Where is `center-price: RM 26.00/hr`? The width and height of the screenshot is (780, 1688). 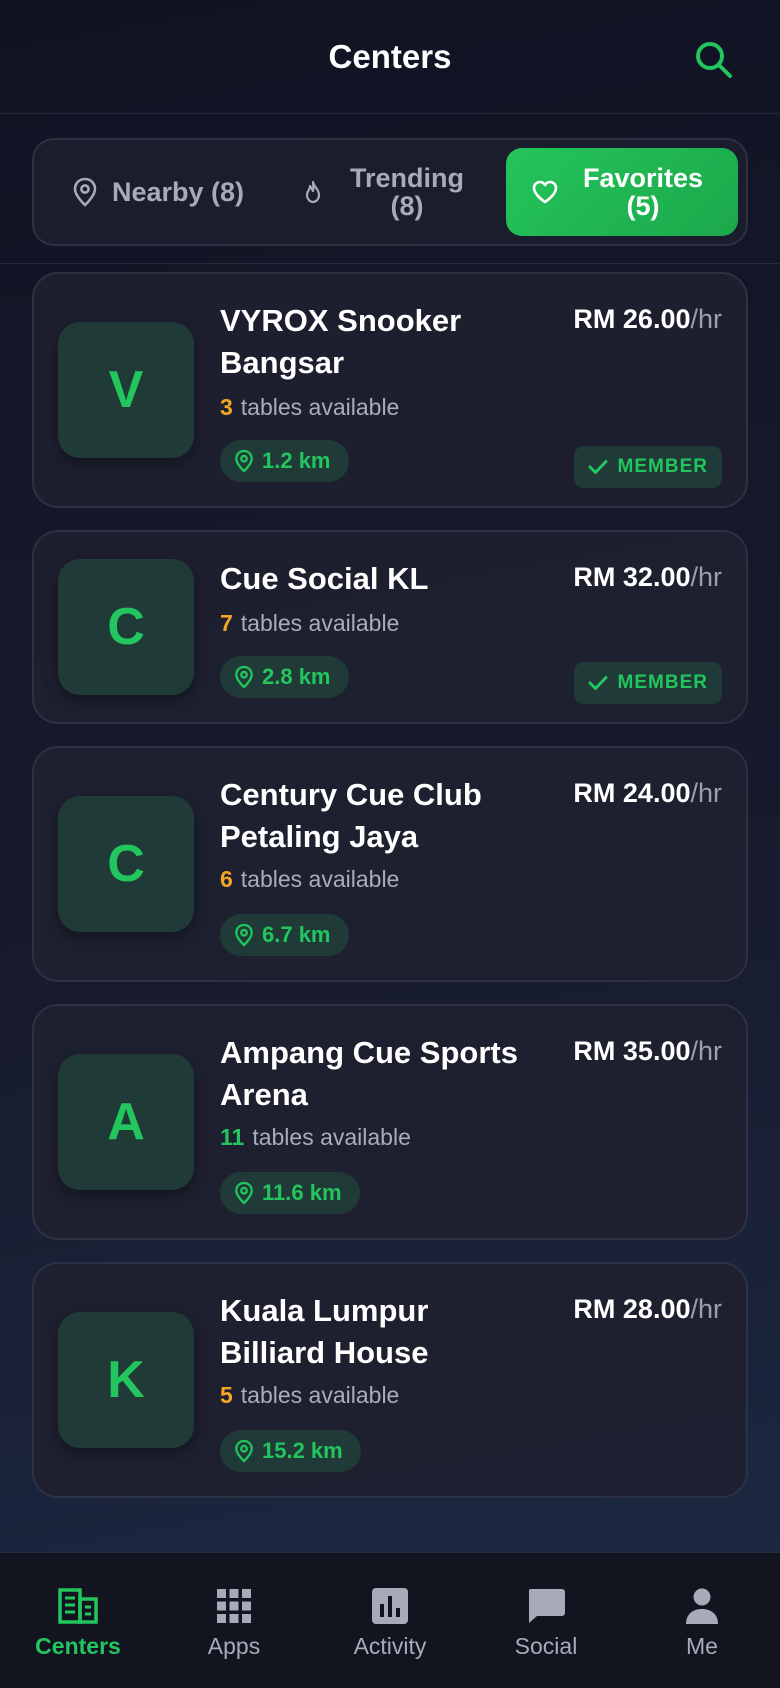
center-price: RM 26.00/hr is located at coordinates (647, 319).